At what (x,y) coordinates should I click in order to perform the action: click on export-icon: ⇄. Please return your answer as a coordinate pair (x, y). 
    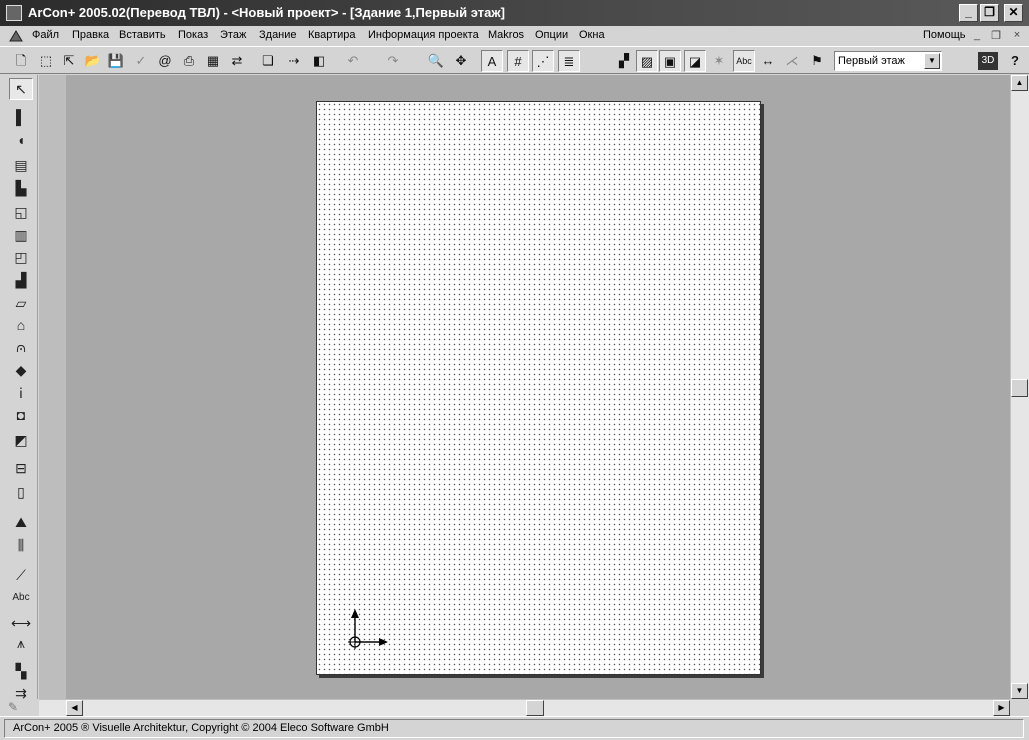
    Looking at the image, I should click on (237, 61).